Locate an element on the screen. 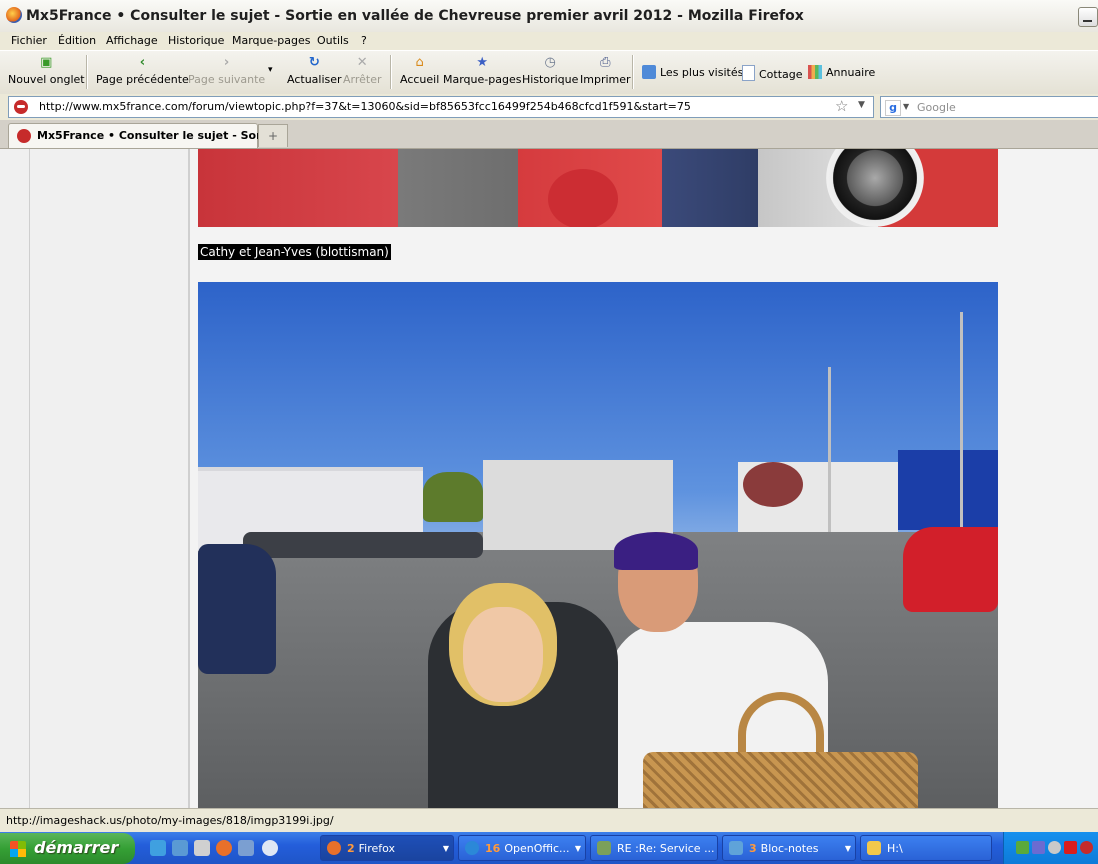 The image size is (1098, 864). photo-cars is located at coordinates (363, 545).